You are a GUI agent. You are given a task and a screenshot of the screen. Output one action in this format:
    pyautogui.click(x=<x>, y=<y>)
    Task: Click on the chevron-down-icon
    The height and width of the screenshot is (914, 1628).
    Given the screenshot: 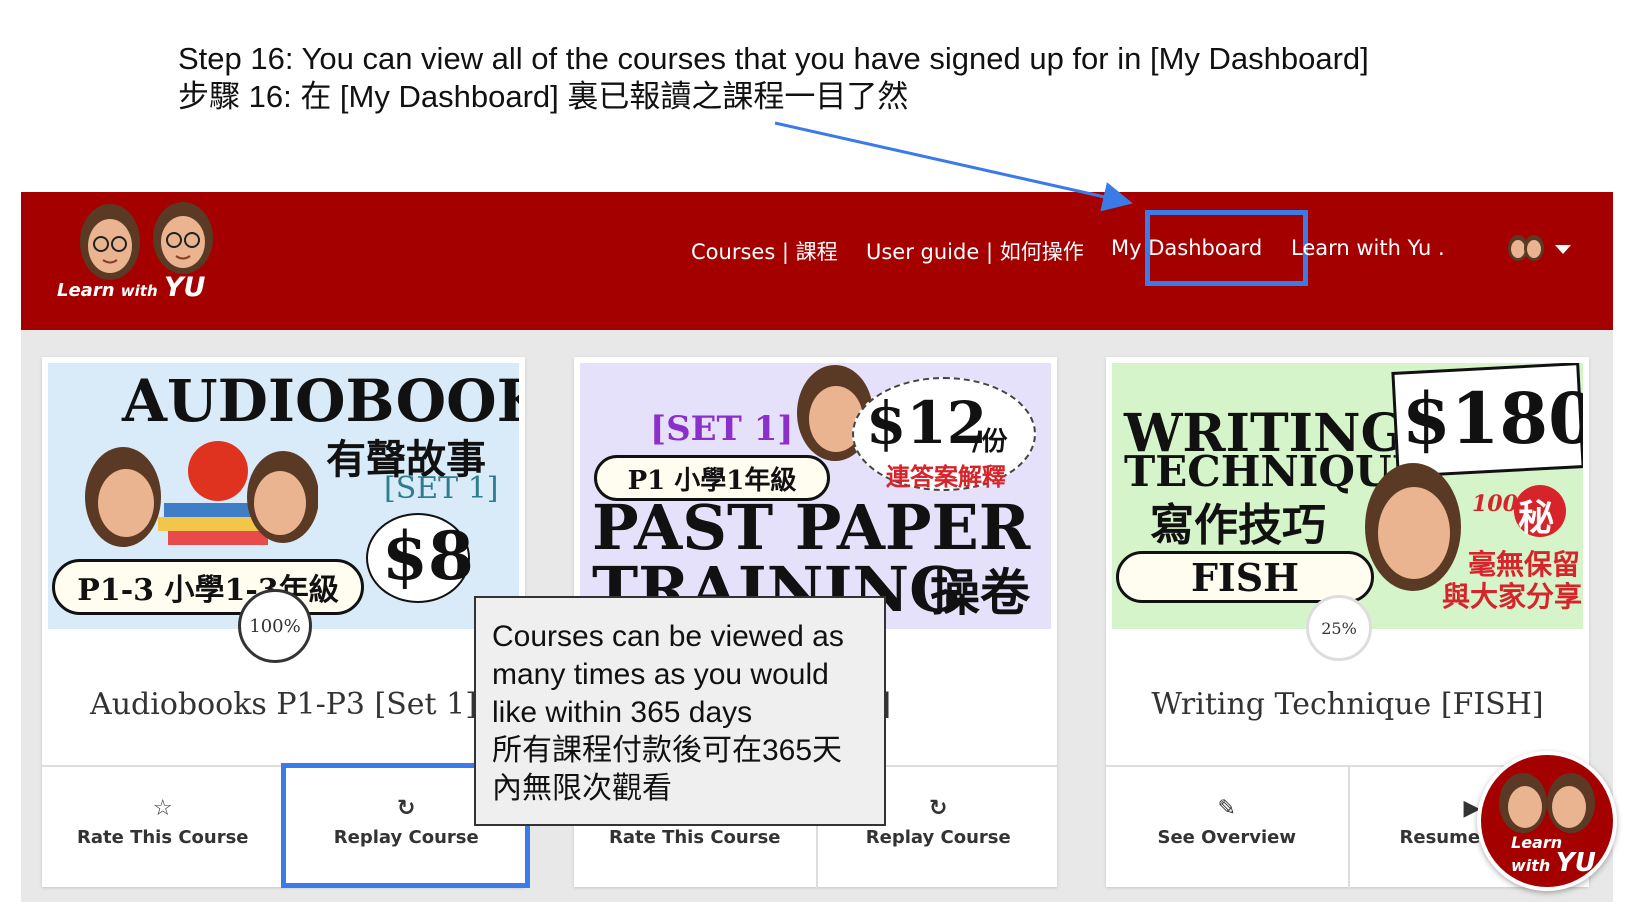 What is the action you would take?
    pyautogui.click(x=1563, y=249)
    